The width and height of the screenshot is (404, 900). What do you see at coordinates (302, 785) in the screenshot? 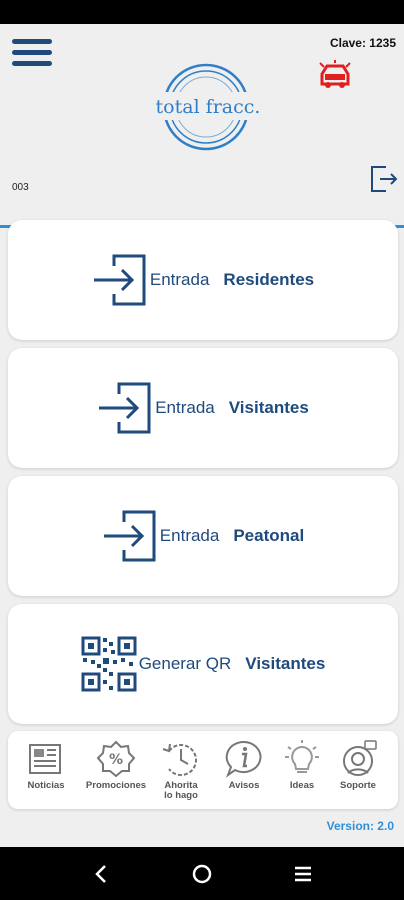
I see `tab-label: Ideas` at bounding box center [302, 785].